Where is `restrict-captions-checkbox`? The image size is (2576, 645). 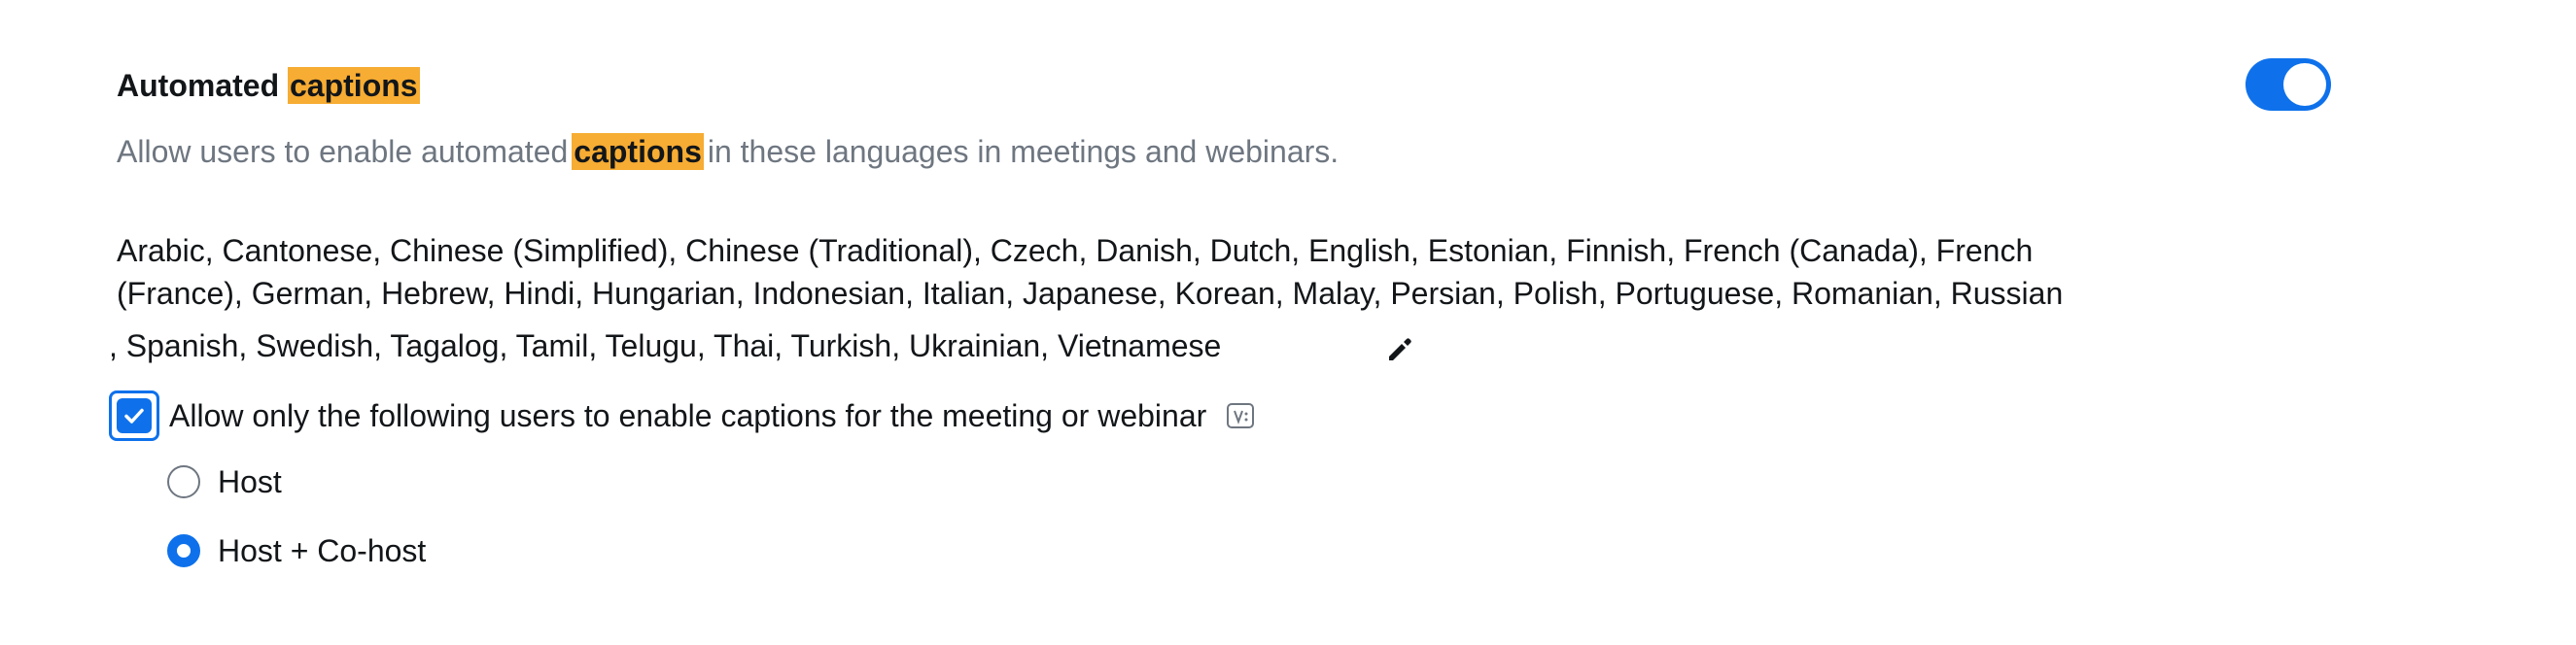
restrict-captions-checkbox is located at coordinates (134, 416).